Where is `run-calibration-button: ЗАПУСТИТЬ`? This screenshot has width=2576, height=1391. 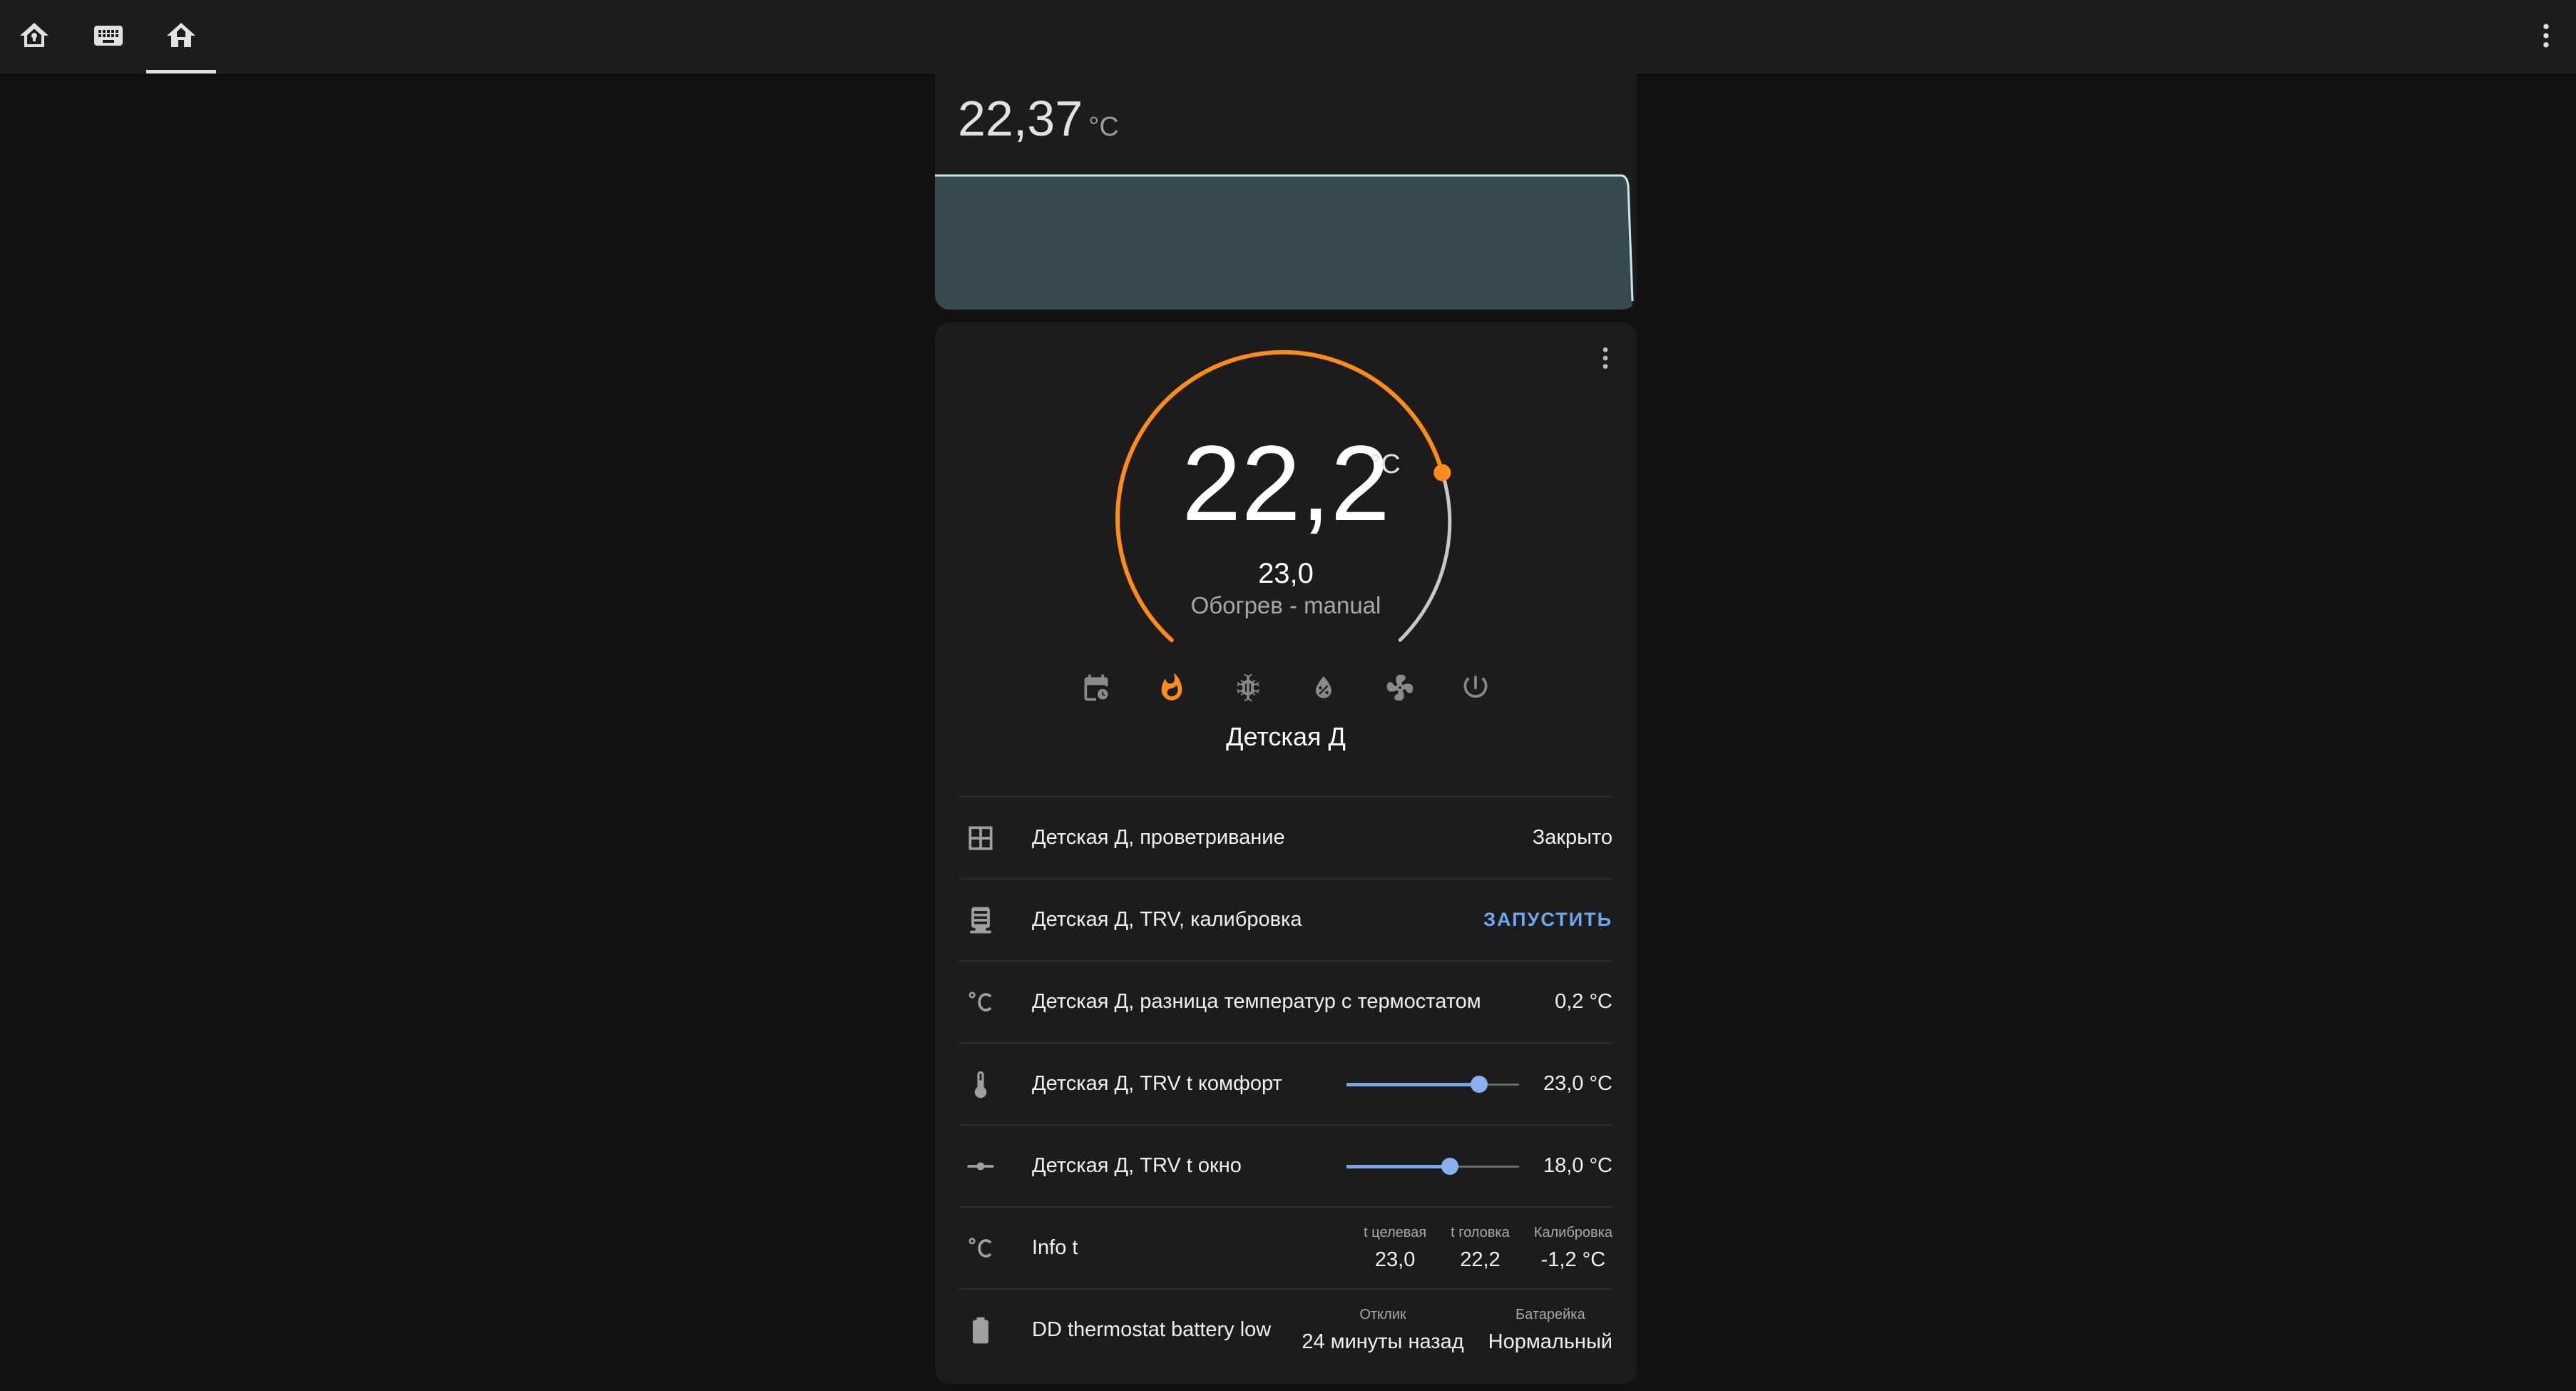
run-calibration-button: ЗАПУСТИТЬ is located at coordinates (1547, 920).